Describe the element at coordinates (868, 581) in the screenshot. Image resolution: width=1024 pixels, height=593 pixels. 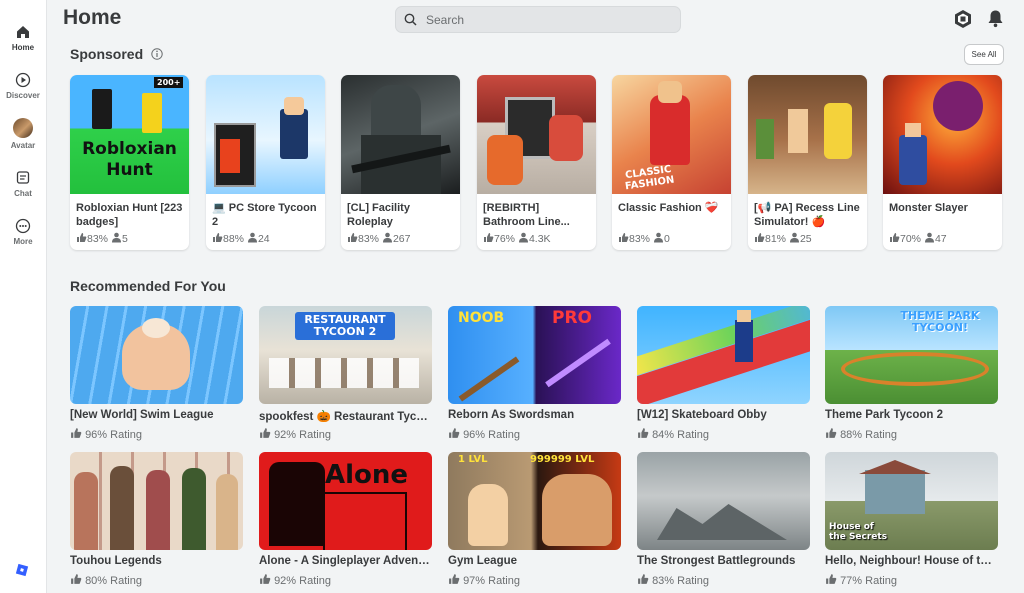
I see `rating-value: 77% Rating` at that location.